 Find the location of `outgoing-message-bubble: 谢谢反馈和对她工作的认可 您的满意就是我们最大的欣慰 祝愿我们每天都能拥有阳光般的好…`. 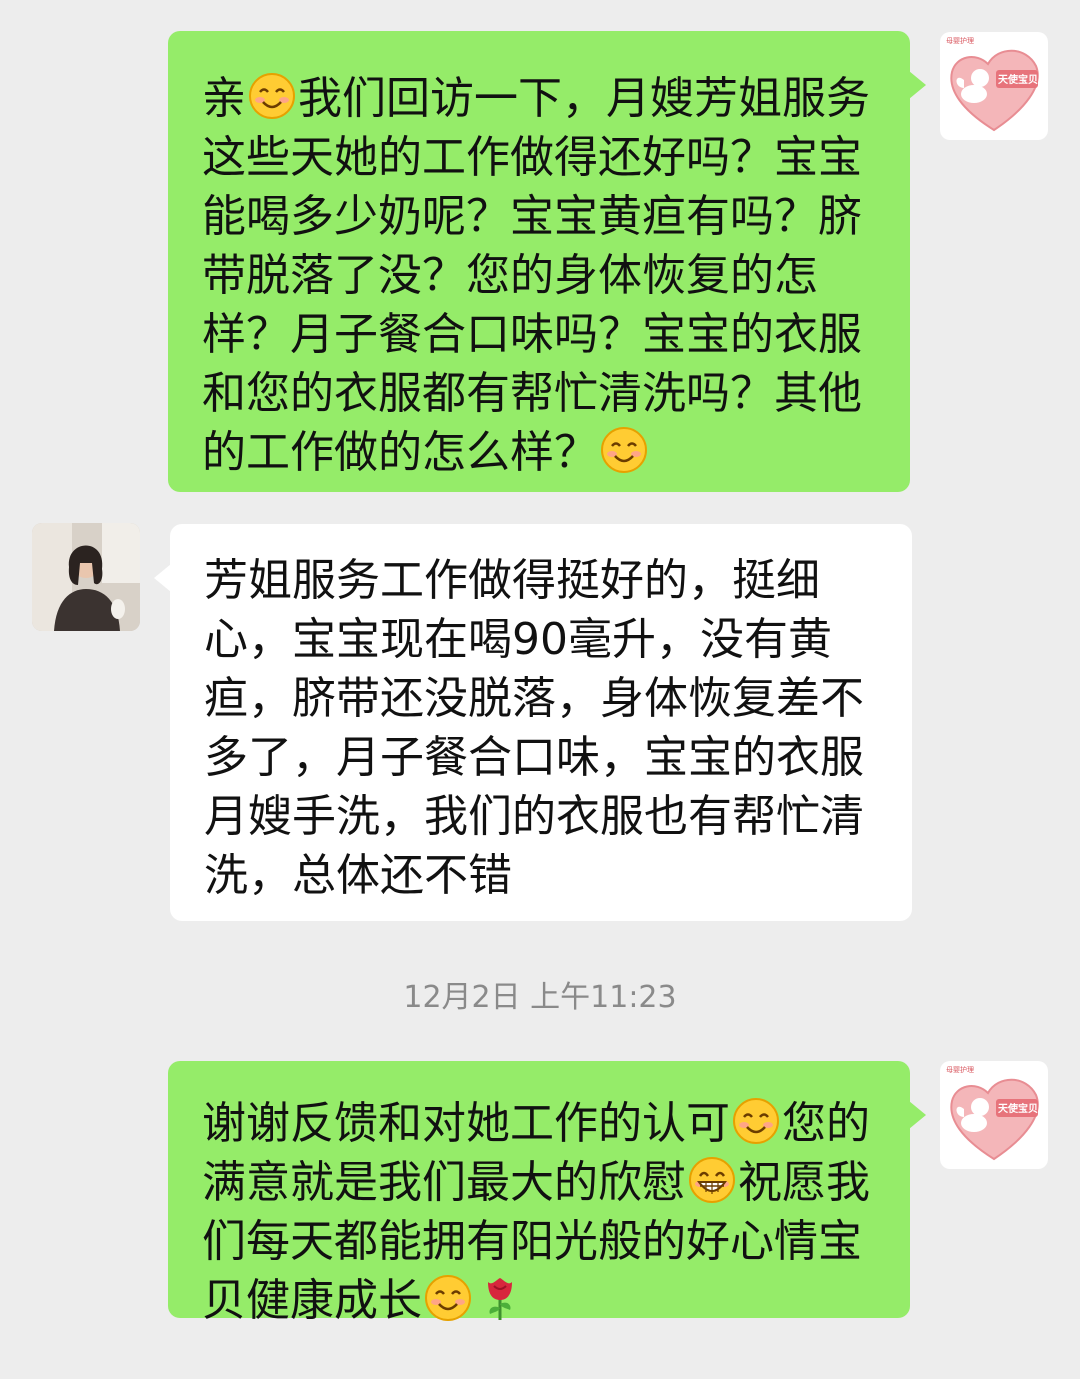

outgoing-message-bubble: 谢谢反馈和对她工作的认可 您的满意就是我们最大的欣慰 祝愿我们每天都能拥有阳光般的好… is located at coordinates (547, 1193).